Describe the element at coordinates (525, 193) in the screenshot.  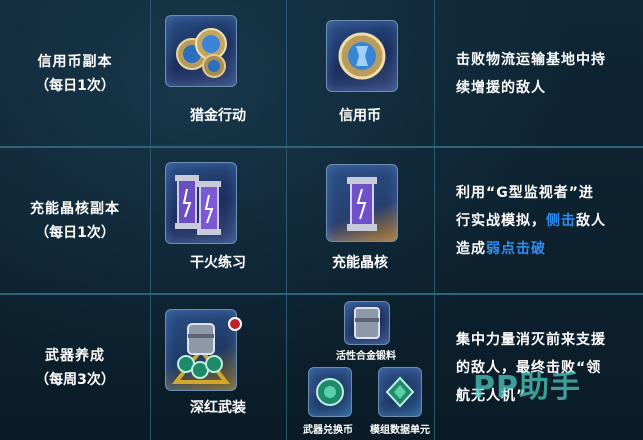
I see `description-line: 利用“G型监视者”进` at that location.